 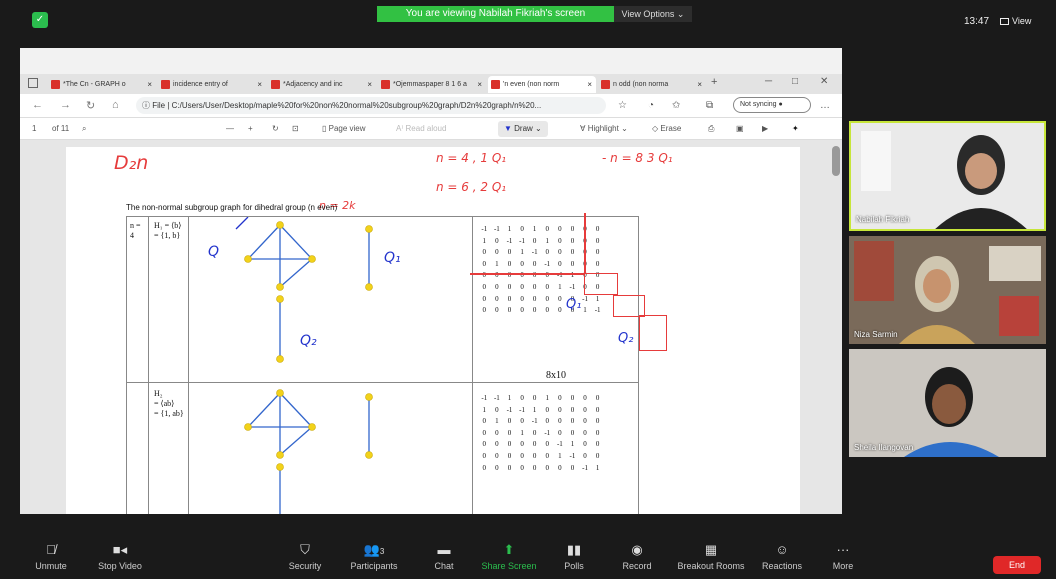 I want to click on participant-tile: Sheila Ilangovan, so click(x=947, y=403).